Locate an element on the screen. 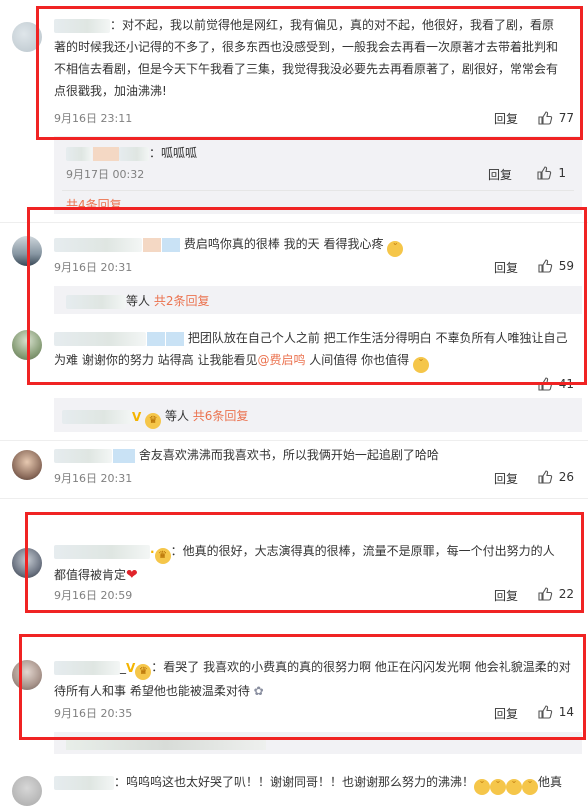 The width and height of the screenshot is (588, 808). comment-text: 舍友喜欢沸沸而我喜欢书，所以我俩开始一起追剧了哈哈 is located at coordinates (311, 455).